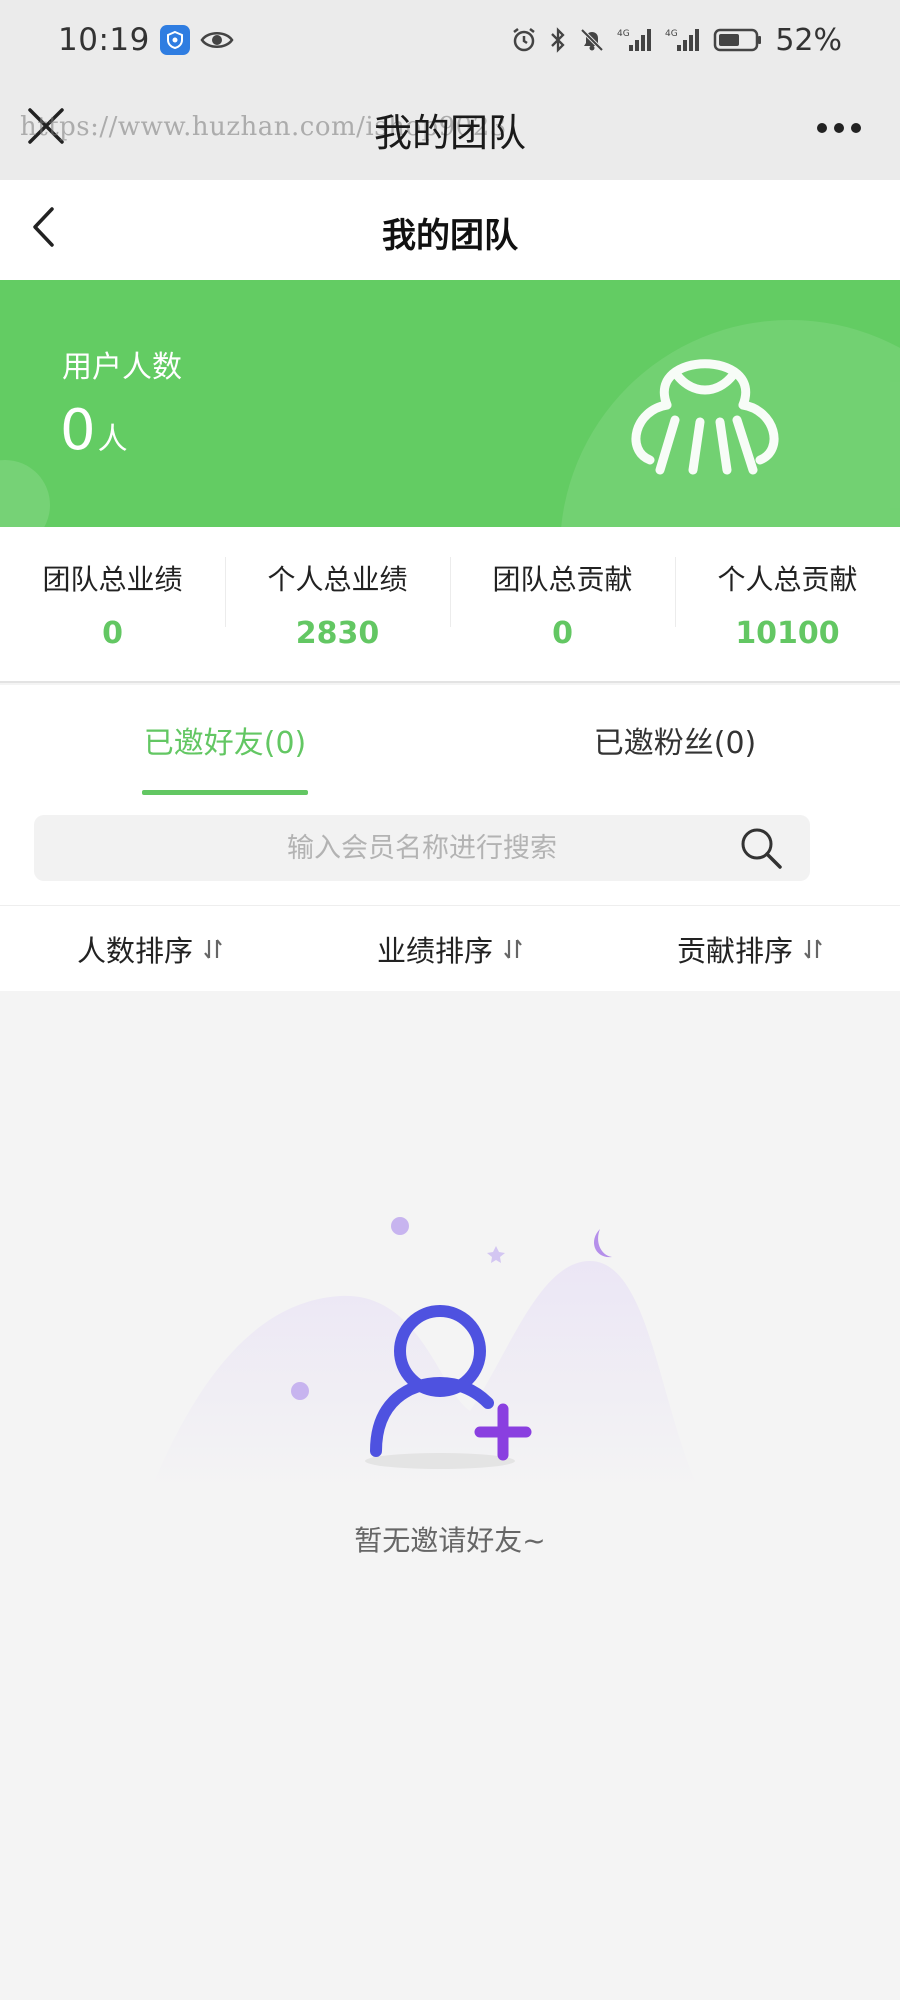 The width and height of the screenshot is (900, 2000). Describe the element at coordinates (337, 633) in the screenshot. I see `stat-value: 2830` at that location.